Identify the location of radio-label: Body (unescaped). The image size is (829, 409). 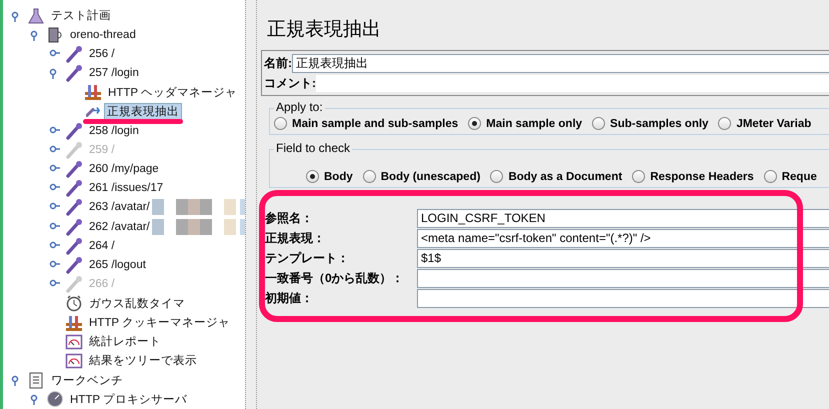
(430, 176).